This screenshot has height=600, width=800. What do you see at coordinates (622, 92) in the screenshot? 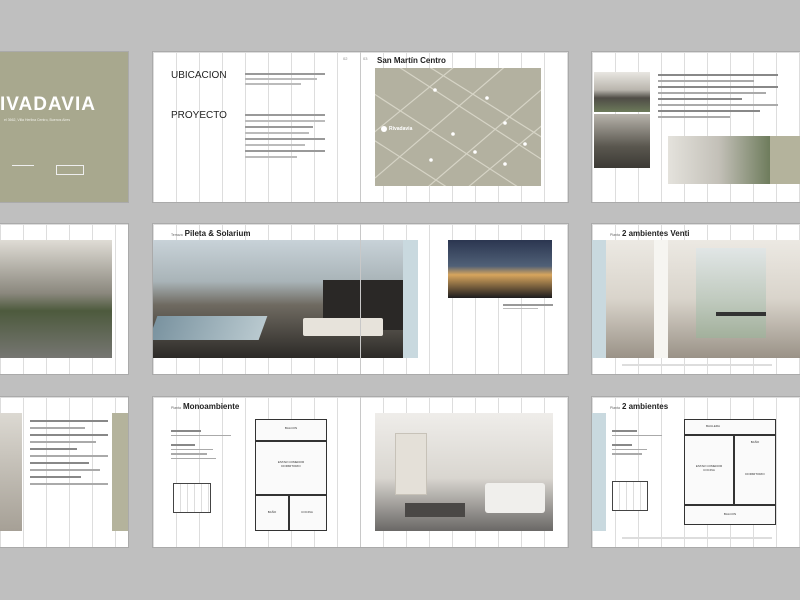
I see `facade-photo-top` at bounding box center [622, 92].